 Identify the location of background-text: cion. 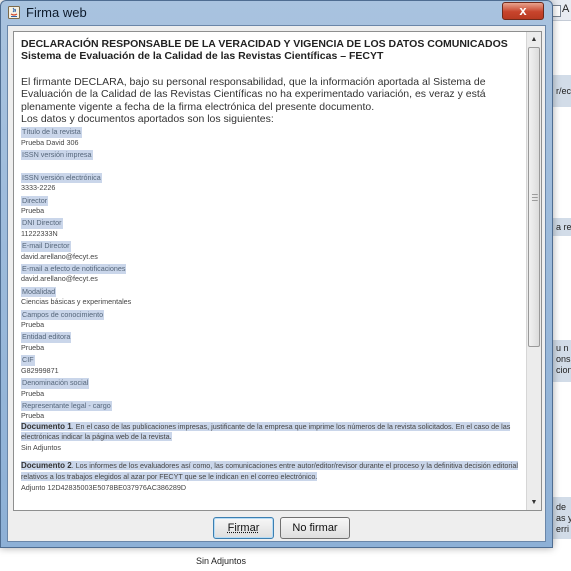
(563, 370).